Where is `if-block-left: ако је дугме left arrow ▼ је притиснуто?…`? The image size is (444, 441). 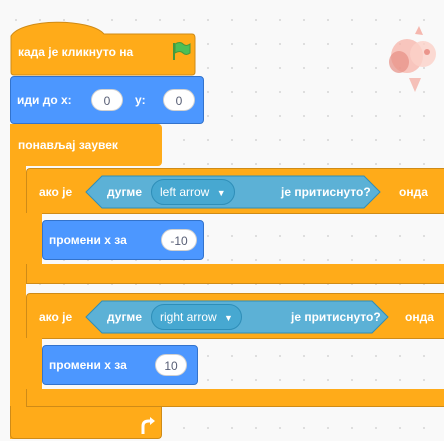
if-block-left: ако је дугме left arrow ▼ је притиснуто?… is located at coordinates (235, 191).